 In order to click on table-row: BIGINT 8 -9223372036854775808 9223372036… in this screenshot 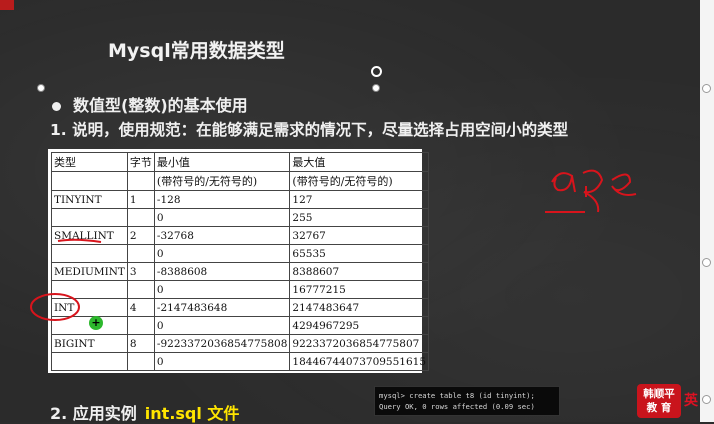, I will do `click(240, 343)`.